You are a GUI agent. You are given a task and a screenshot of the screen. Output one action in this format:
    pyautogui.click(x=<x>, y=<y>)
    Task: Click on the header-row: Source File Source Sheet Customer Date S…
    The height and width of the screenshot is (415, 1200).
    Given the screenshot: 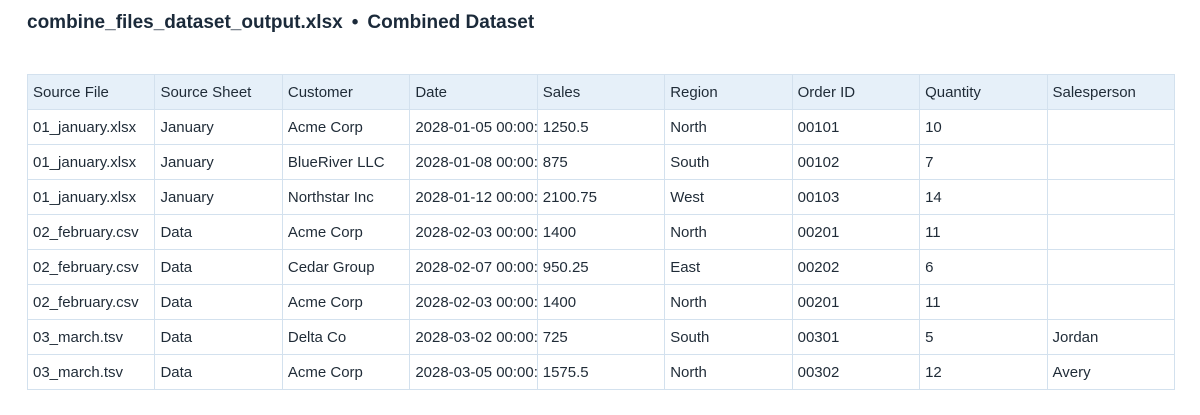 What is the action you would take?
    pyautogui.click(x=600, y=92)
    